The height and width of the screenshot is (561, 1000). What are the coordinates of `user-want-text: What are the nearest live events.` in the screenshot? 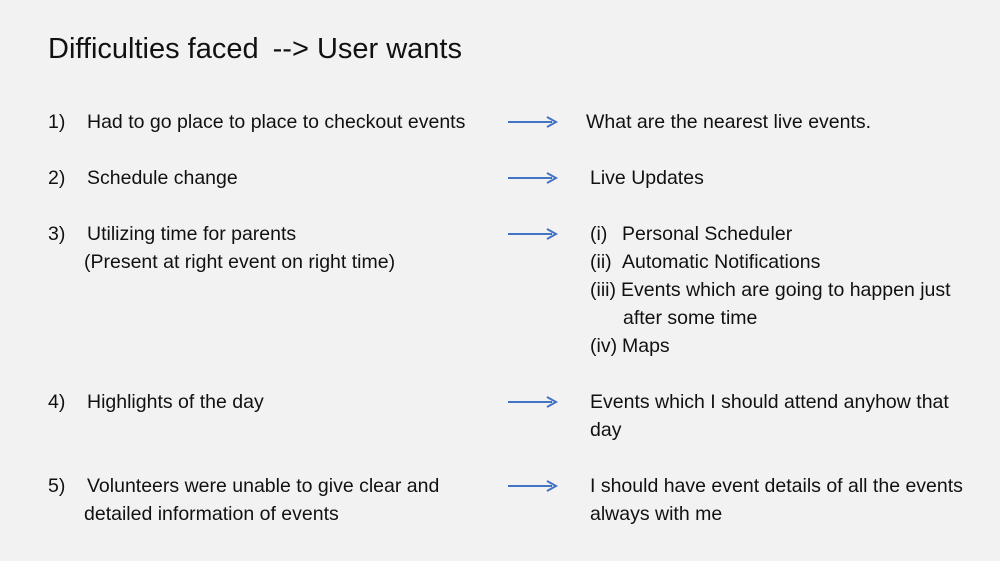 It's located at (728, 122).